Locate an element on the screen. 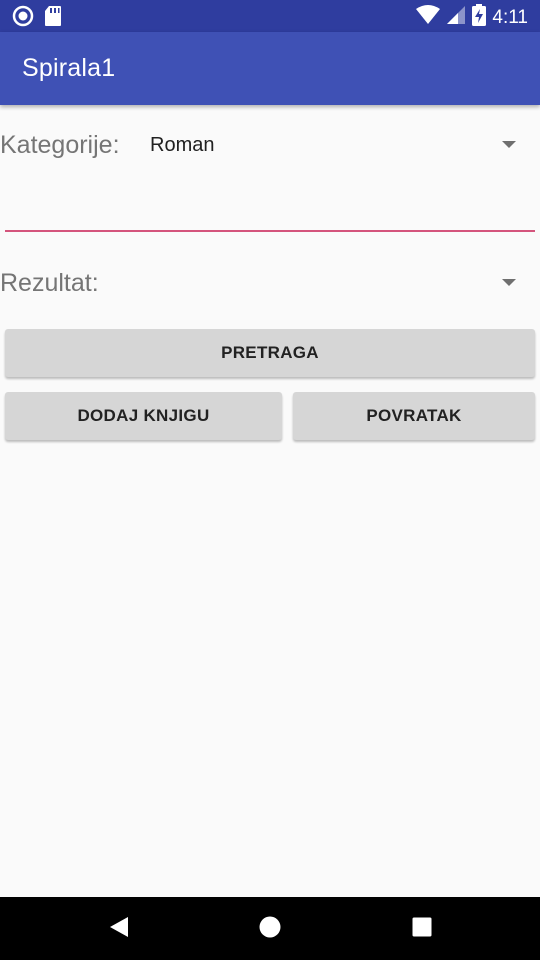 The image size is (540, 960). sd-card-icon is located at coordinates (53, 18).